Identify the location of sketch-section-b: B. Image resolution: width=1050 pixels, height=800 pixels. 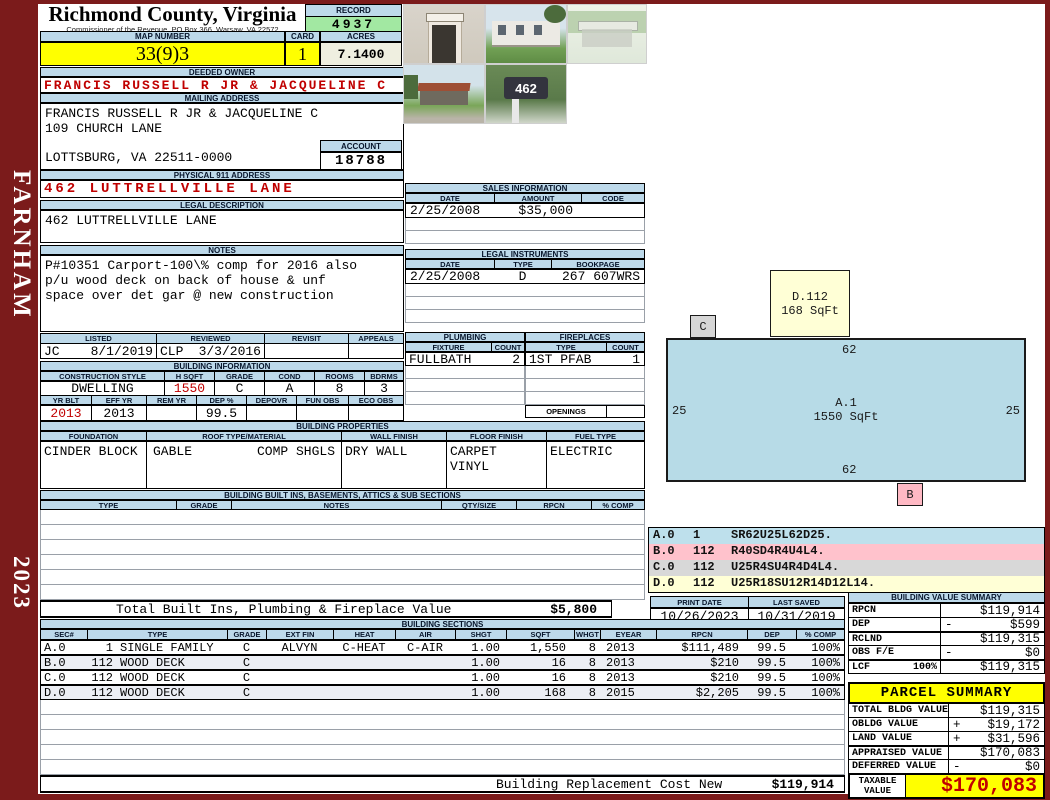
(910, 494).